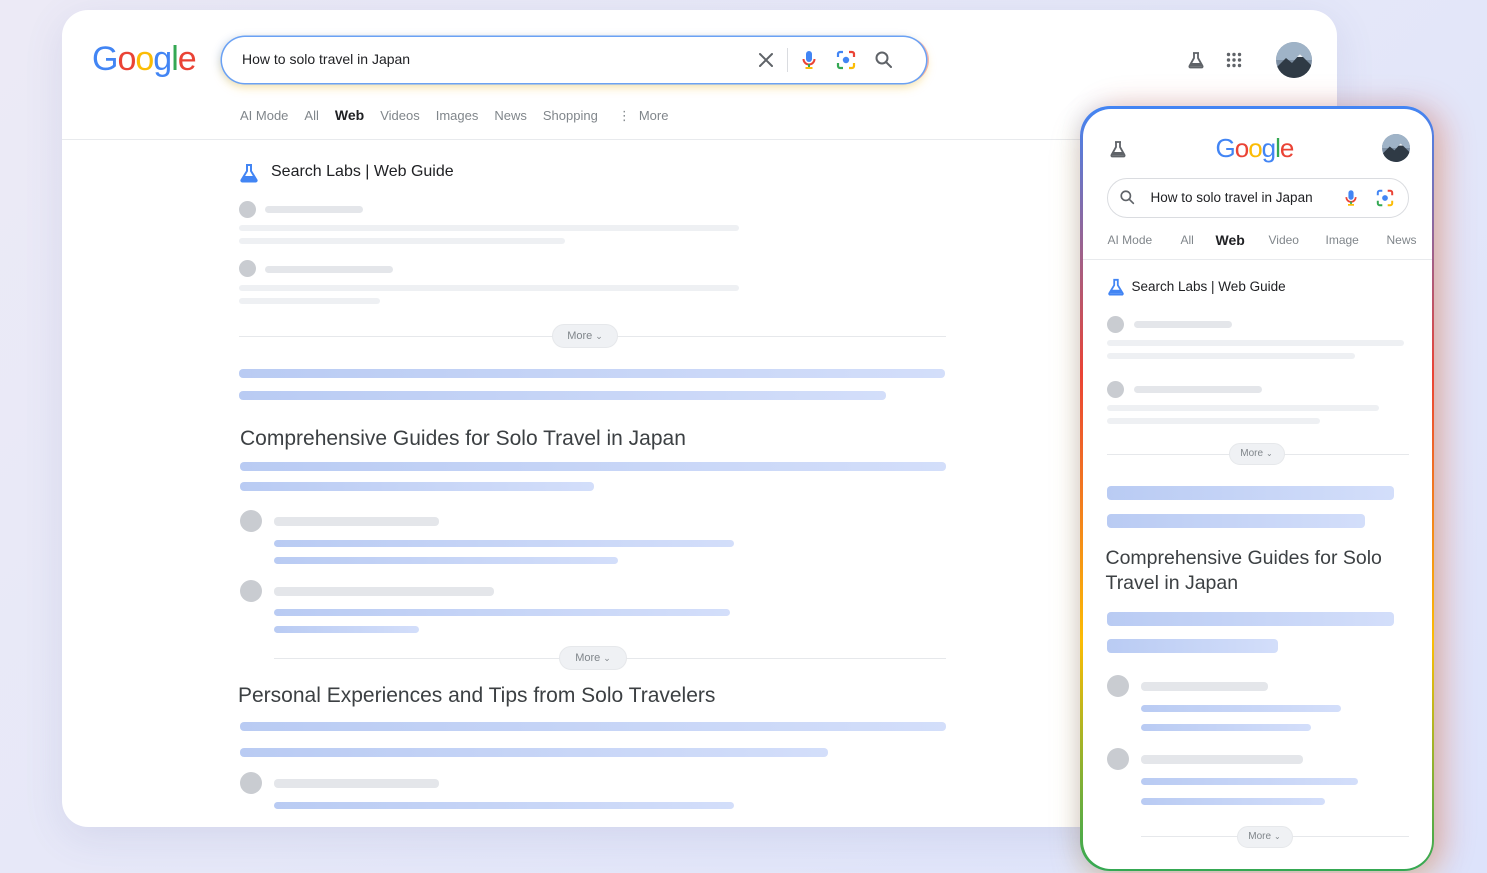 Image resolution: width=1487 pixels, height=873 pixels. Describe the element at coordinates (570, 116) in the screenshot. I see `tab-shopping: Shopping` at that location.